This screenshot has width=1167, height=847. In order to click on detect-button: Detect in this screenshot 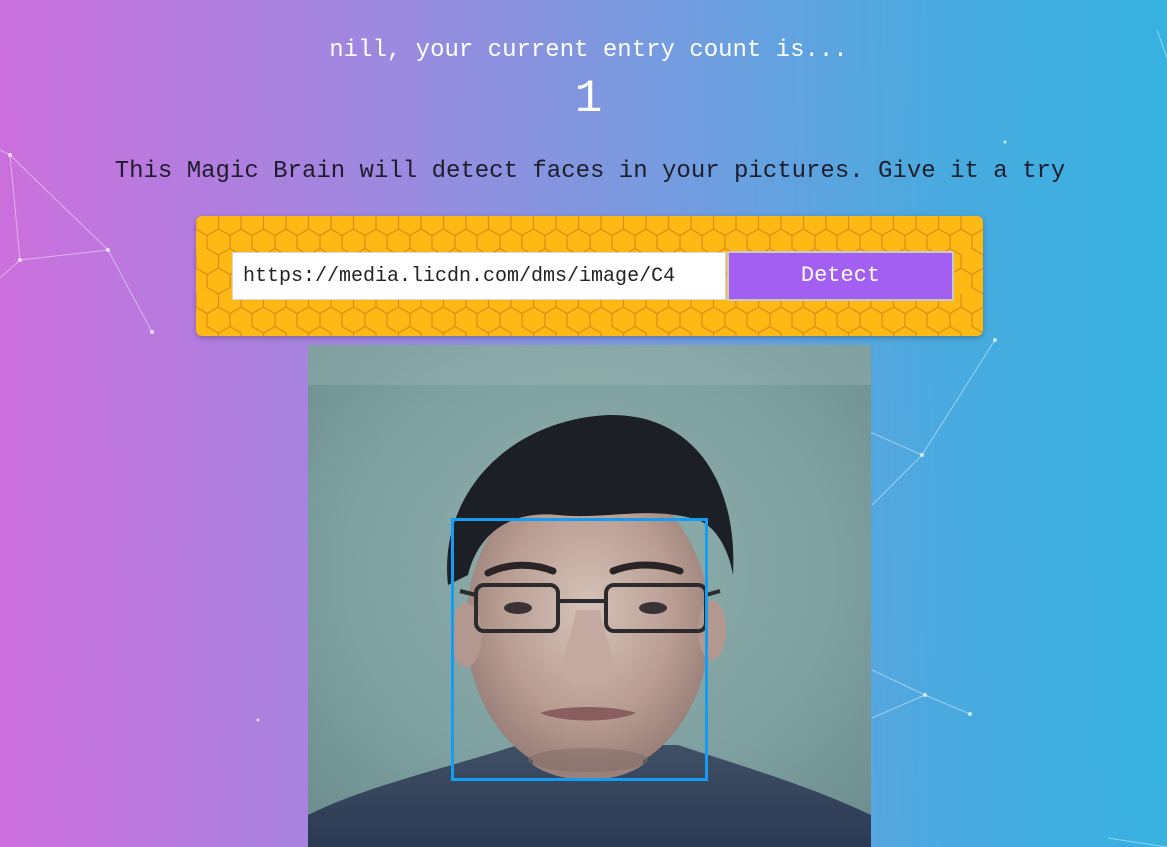, I will do `click(840, 276)`.